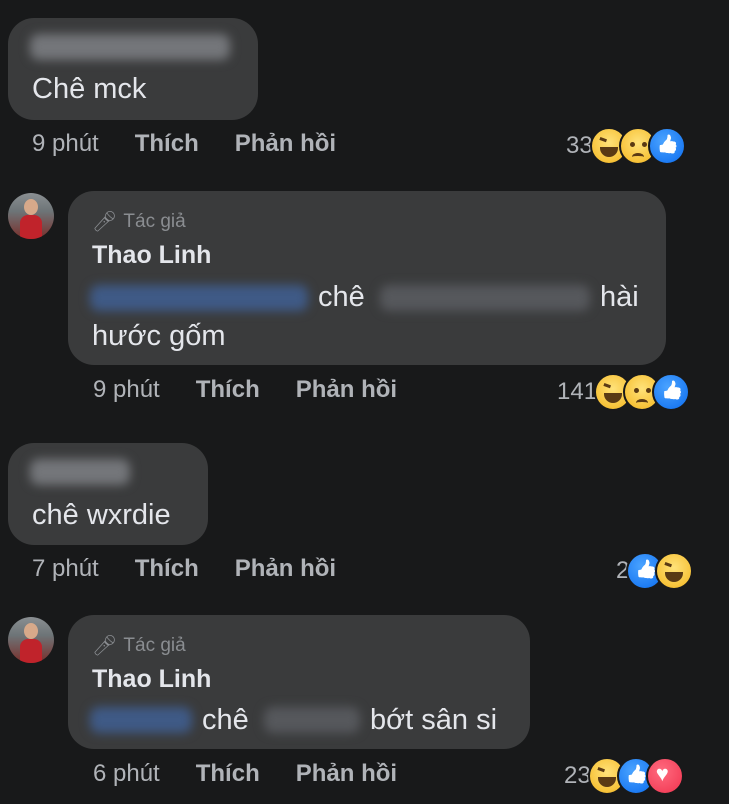 This screenshot has height=804, width=729. What do you see at coordinates (434, 720) in the screenshot?
I see `comment-text-part: bớt sân si` at bounding box center [434, 720].